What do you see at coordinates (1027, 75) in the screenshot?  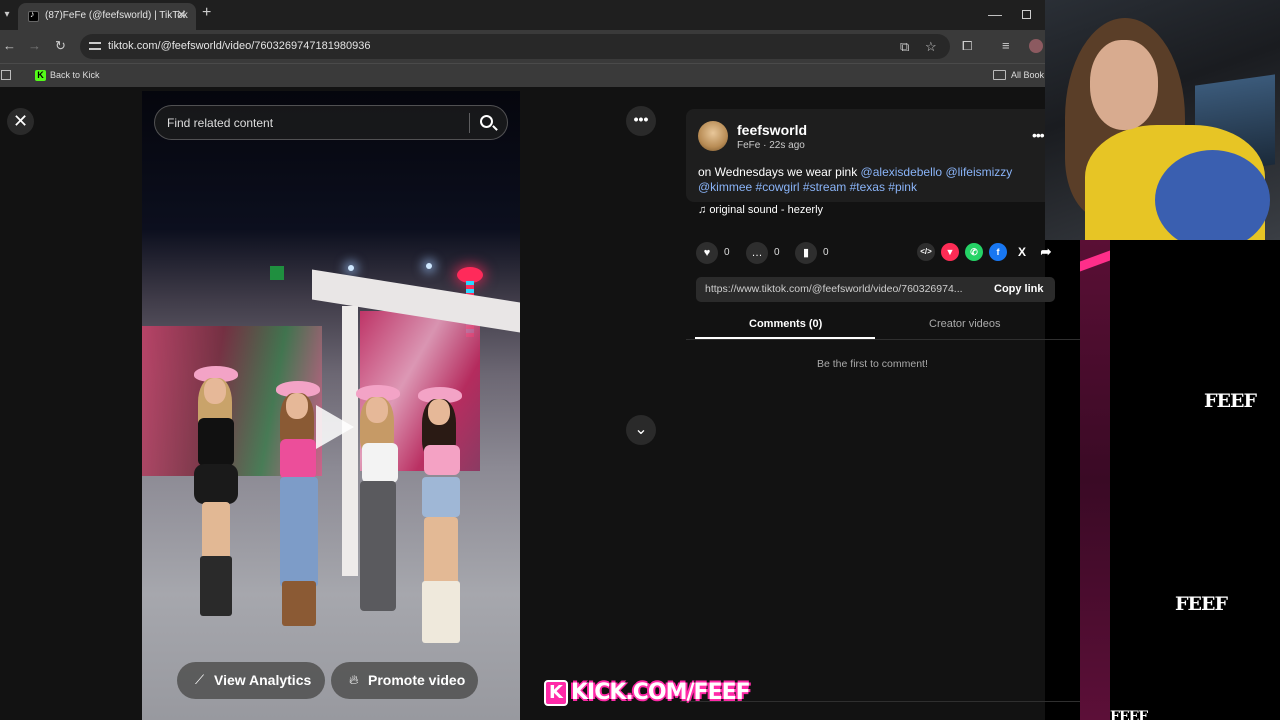 I see `all-bookmarks-button: All Book` at bounding box center [1027, 75].